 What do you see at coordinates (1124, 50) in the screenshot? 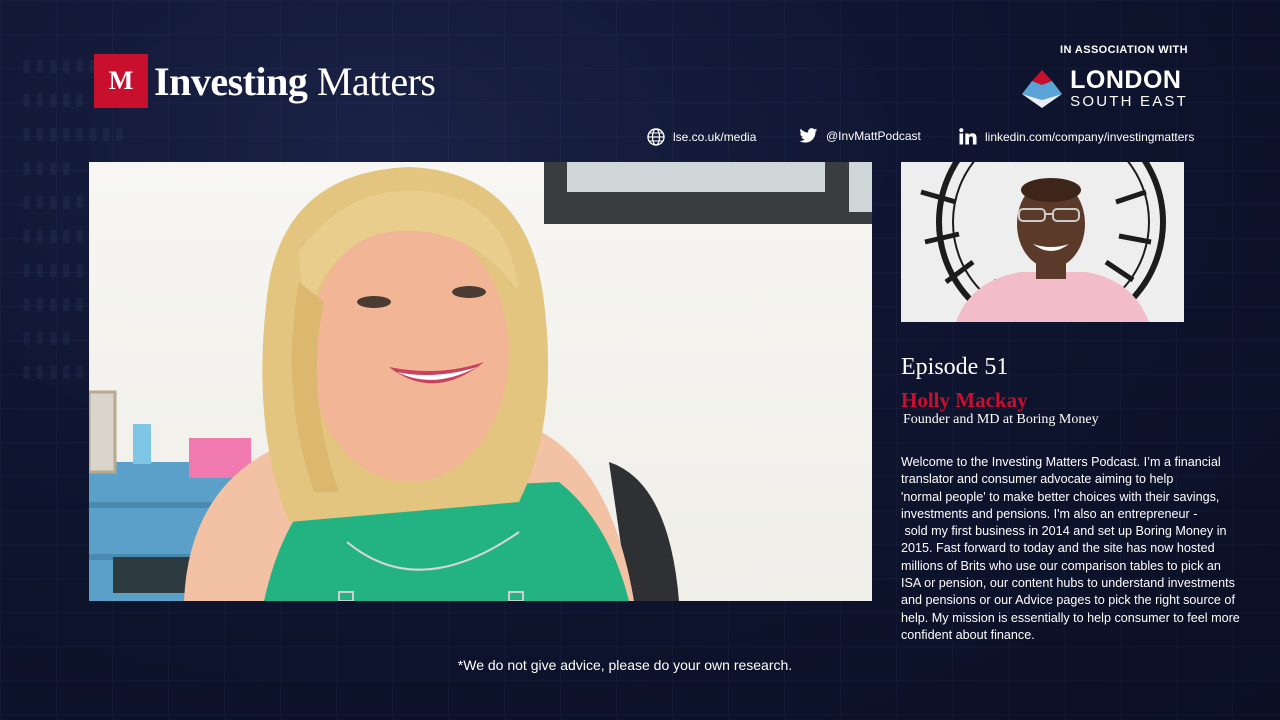
I see `association-label: IN ASSOCIATION WITH` at bounding box center [1124, 50].